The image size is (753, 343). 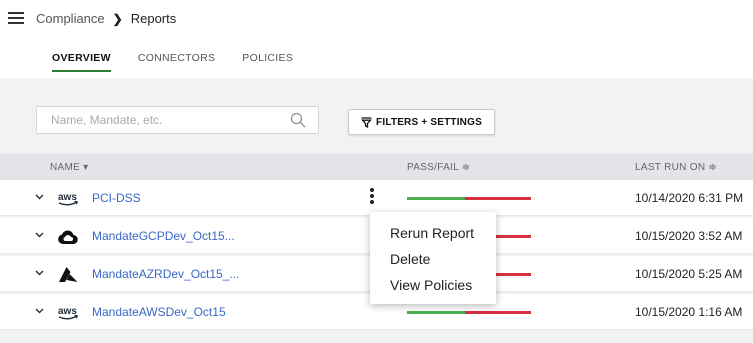 What do you see at coordinates (676, 167) in the screenshot?
I see `column-header-last-run: LAST RUN ON ≑` at bounding box center [676, 167].